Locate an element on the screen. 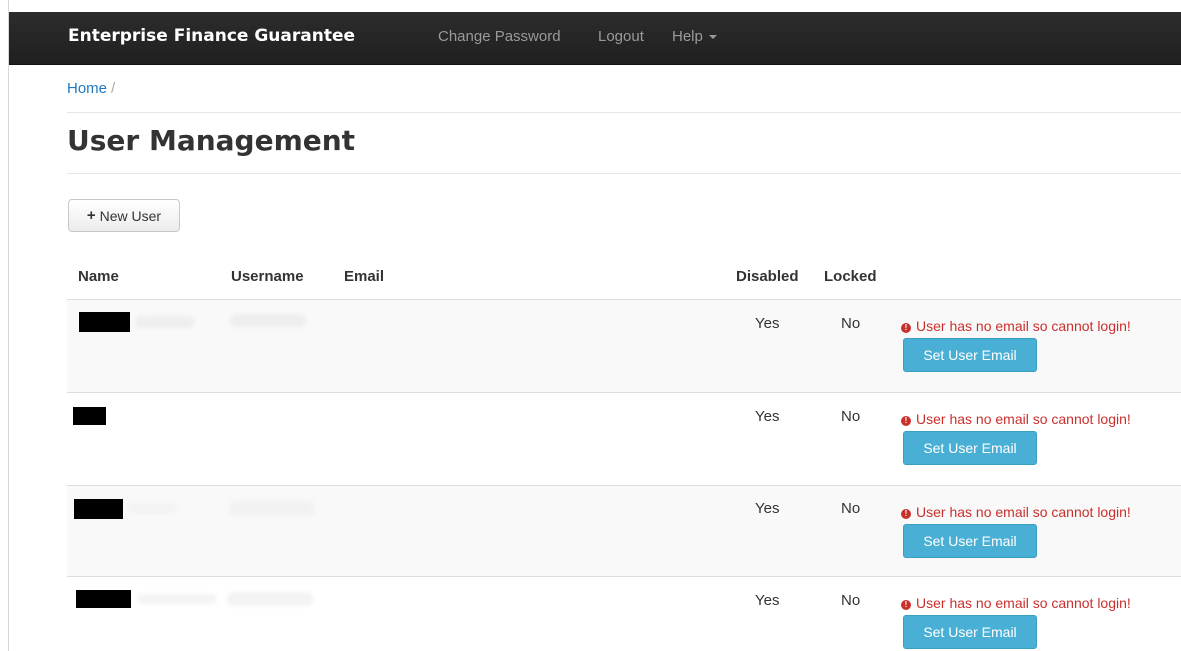  new-user-label: New User is located at coordinates (130, 215).